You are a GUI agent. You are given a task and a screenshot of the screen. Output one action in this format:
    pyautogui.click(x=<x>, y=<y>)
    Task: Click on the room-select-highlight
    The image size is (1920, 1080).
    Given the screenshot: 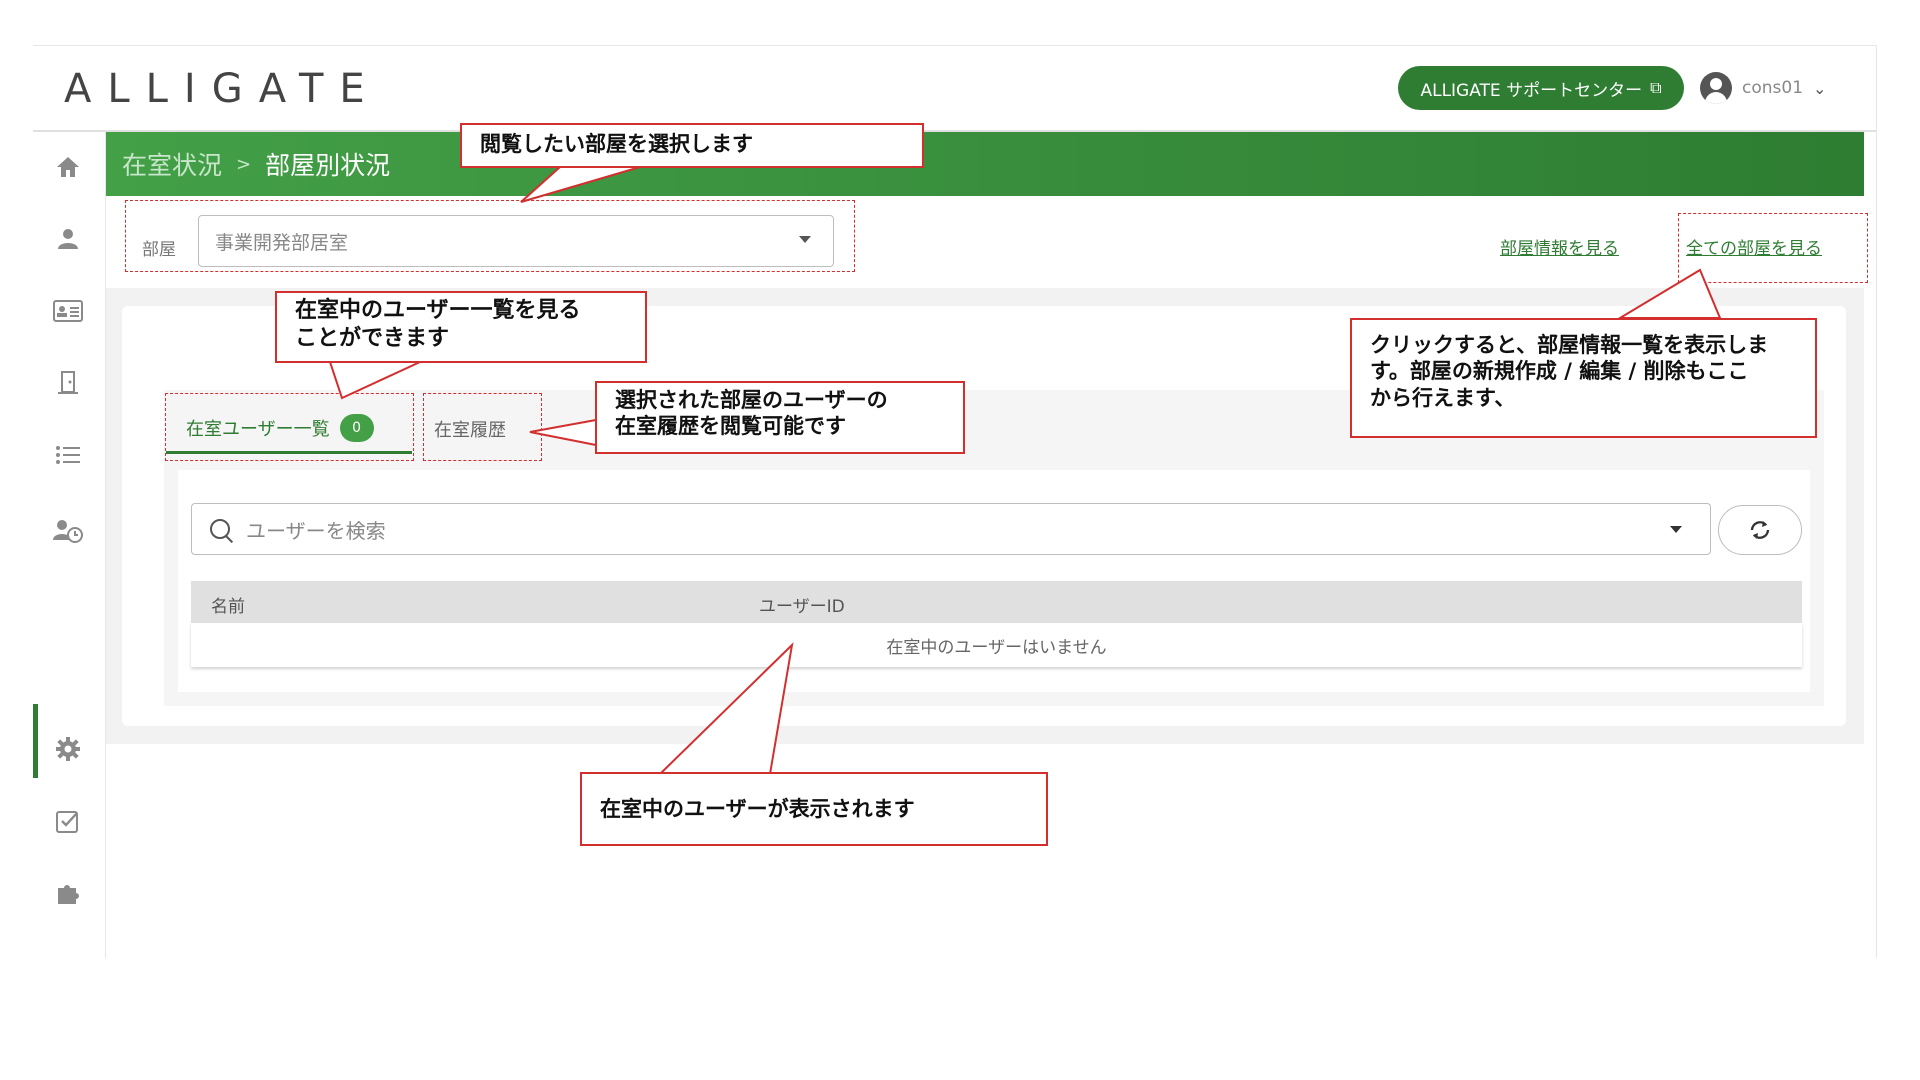 What is the action you would take?
    pyautogui.click(x=490, y=236)
    